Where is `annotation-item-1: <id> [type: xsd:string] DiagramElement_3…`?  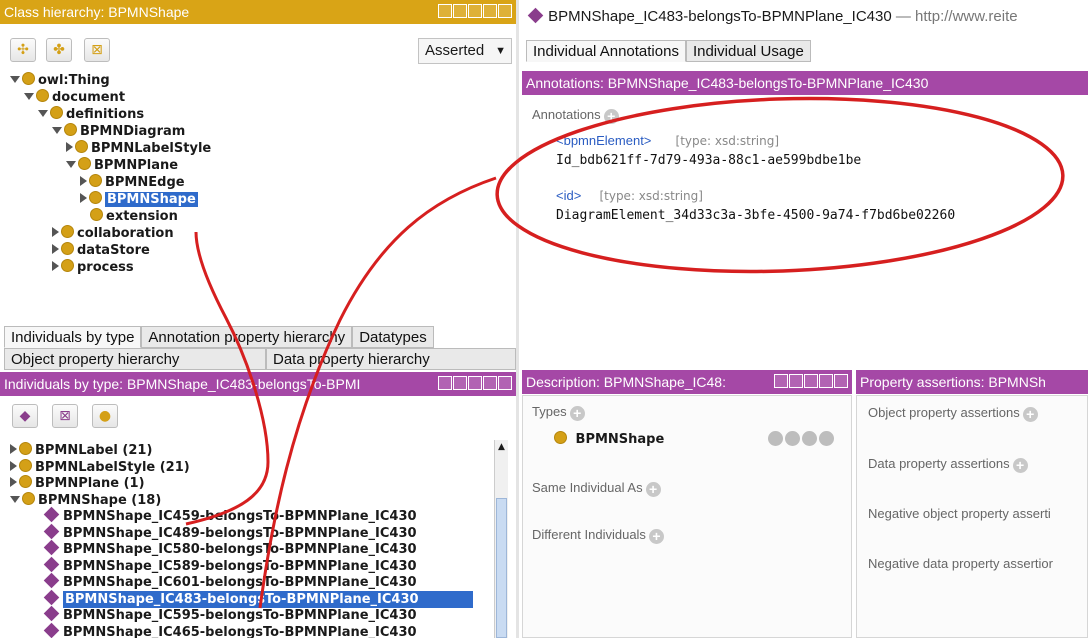
annotation-item-1: <id> [type: xsd:string] DiagramElement_3… is located at coordinates (755, 205).